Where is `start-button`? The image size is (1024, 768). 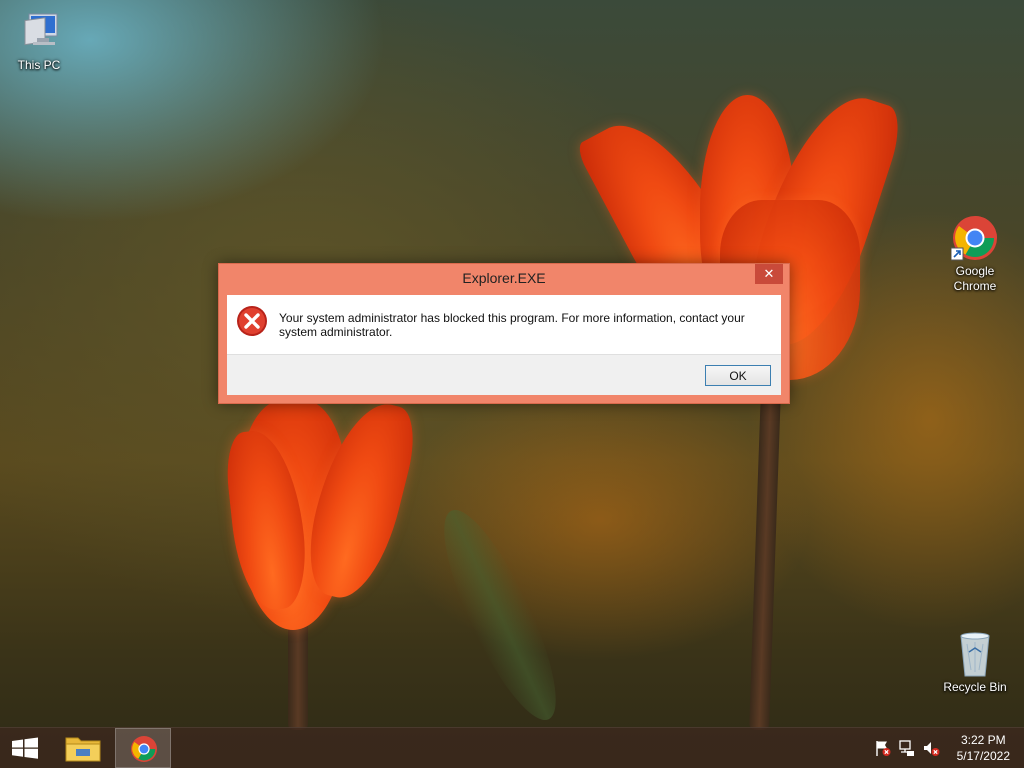 start-button is located at coordinates (25, 748).